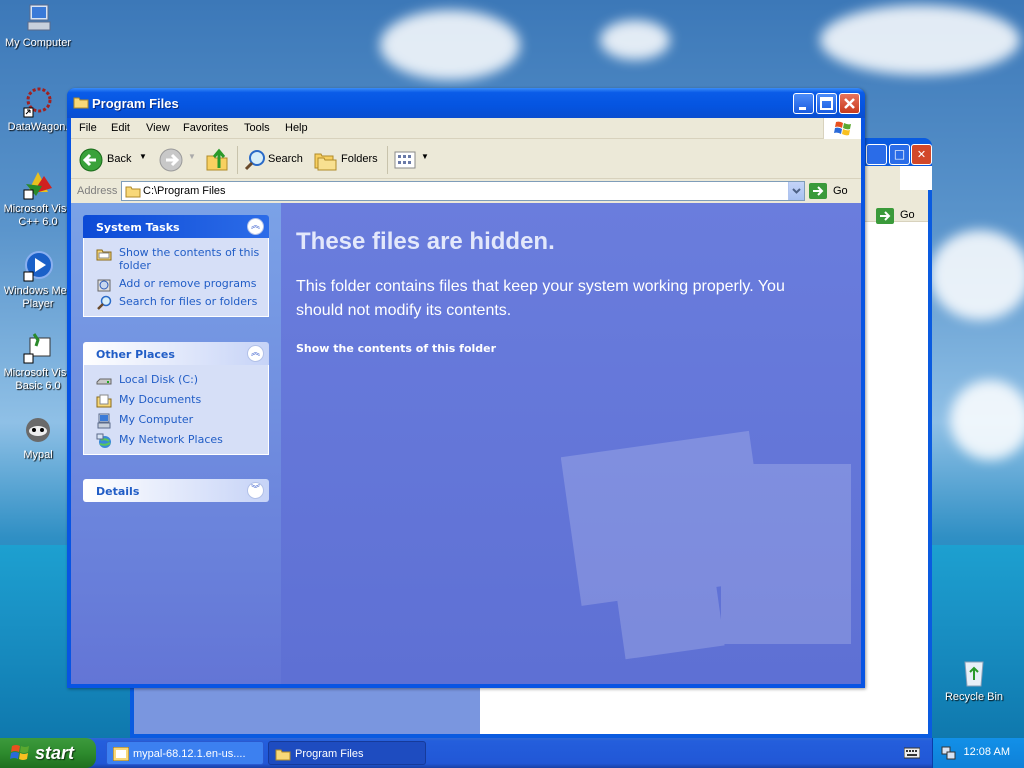 This screenshot has height=768, width=1024. Describe the element at coordinates (178, 421) in the screenshot. I see `place-my-computer: My Computer` at that location.